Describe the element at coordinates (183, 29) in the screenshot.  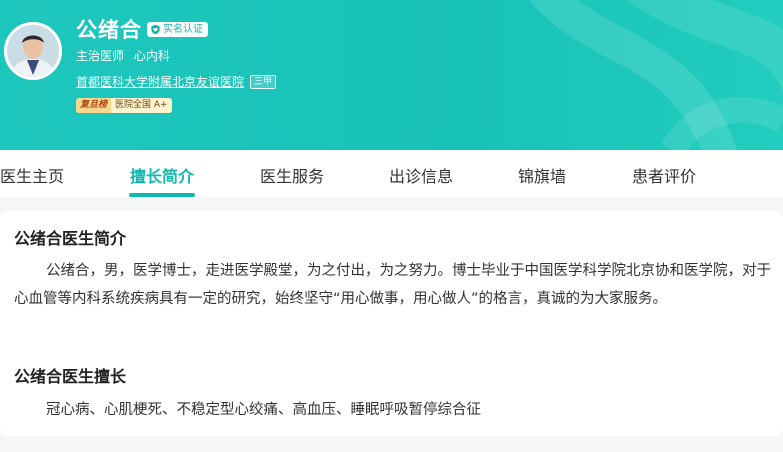
I see `verified-label: 实名认证` at that location.